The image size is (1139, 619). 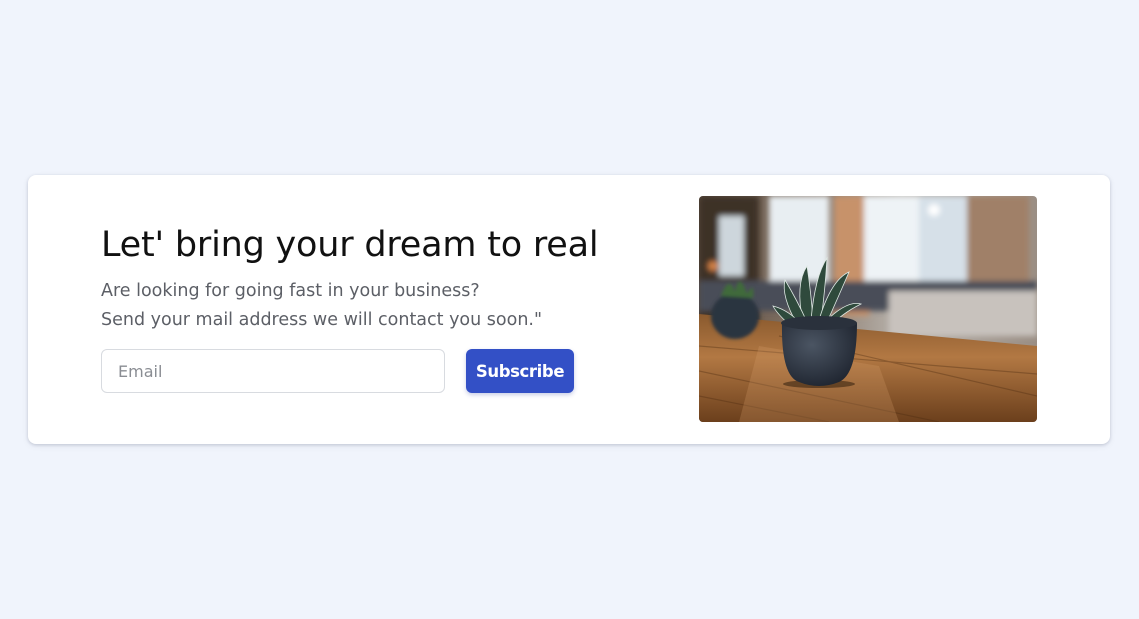 I want to click on office-plant-photo, so click(x=868, y=309).